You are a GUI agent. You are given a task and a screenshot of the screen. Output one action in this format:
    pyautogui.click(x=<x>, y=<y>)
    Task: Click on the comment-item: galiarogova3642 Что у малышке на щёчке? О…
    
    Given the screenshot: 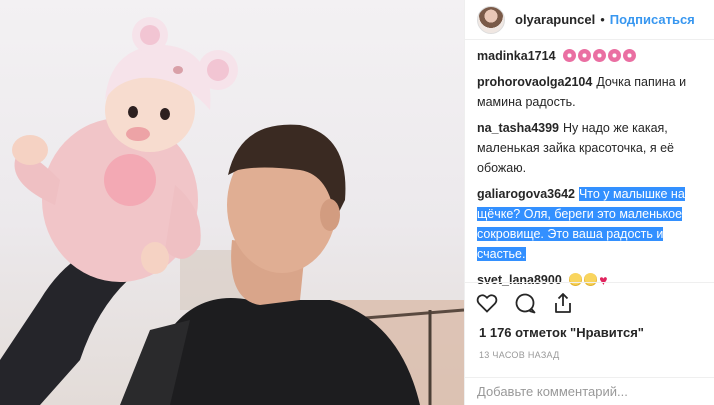 What is the action you would take?
    pyautogui.click(x=595, y=224)
    